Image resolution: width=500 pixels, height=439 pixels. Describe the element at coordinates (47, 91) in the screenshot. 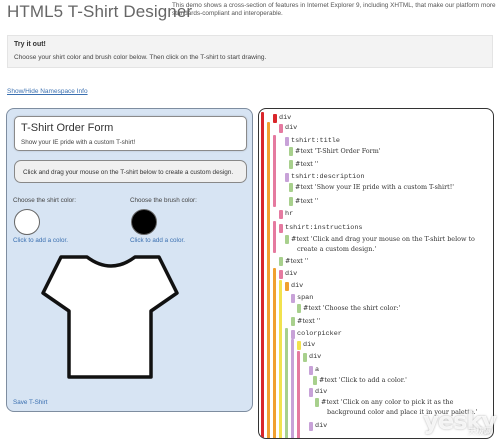

I see `show-hide-namespace-link: Show/Hide Namespace Info` at that location.